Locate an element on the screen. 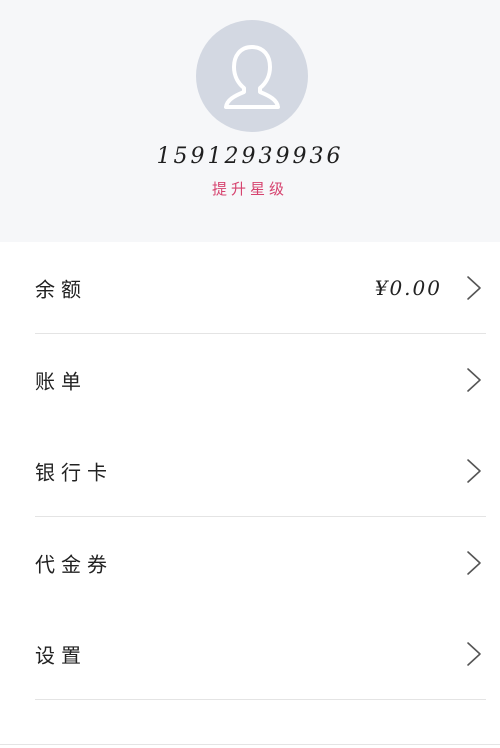  menu-item-label: 代金券 is located at coordinates (74, 564).